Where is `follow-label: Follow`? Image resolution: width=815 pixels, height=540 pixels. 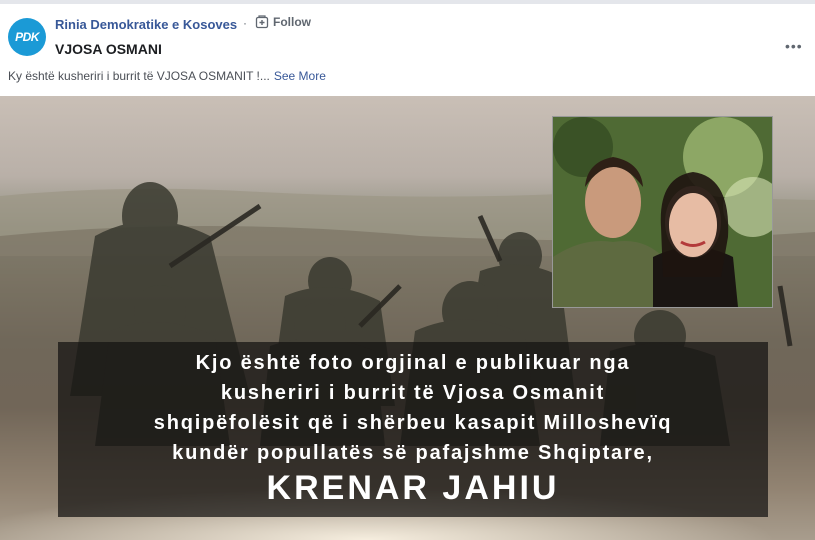
follow-label: Follow is located at coordinates (292, 22).